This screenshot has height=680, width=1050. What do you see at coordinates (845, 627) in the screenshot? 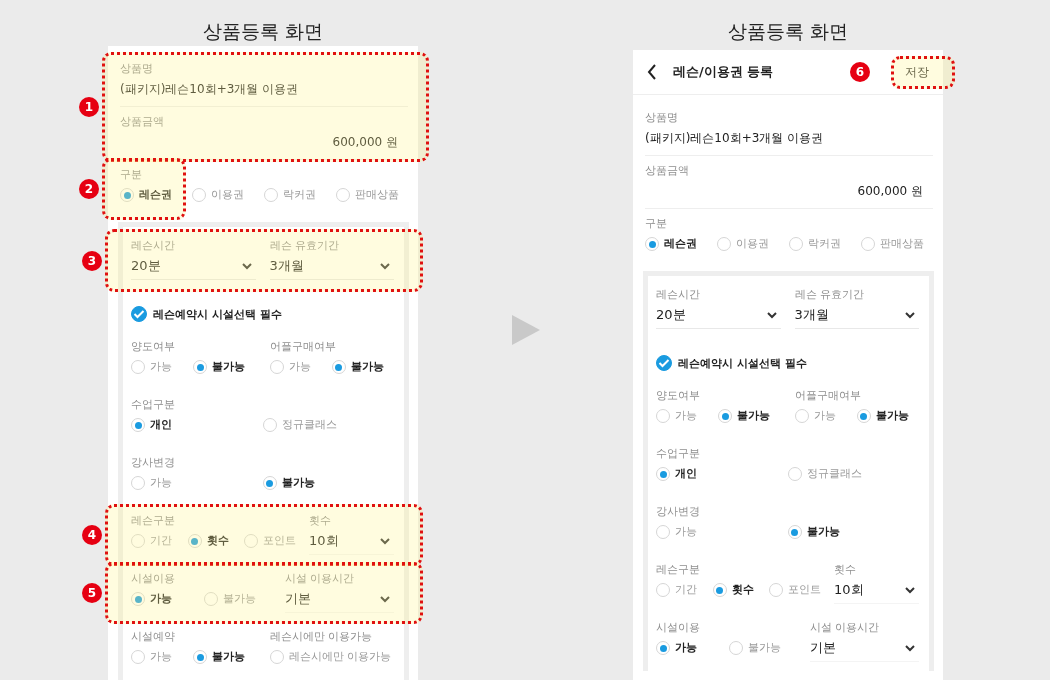
I see `field-label: 시설 이용시간` at bounding box center [845, 627].